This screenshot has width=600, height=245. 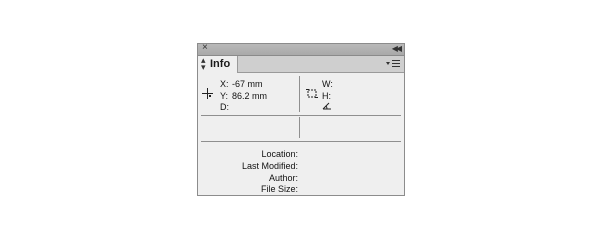 I want to click on tab-info: ▴ ▾ Info, so click(x=218, y=64).